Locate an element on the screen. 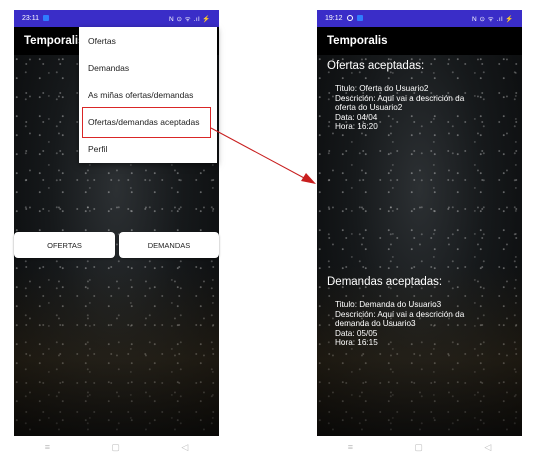  oferta-hora: Hora: 16:20 is located at coordinates (356, 126).